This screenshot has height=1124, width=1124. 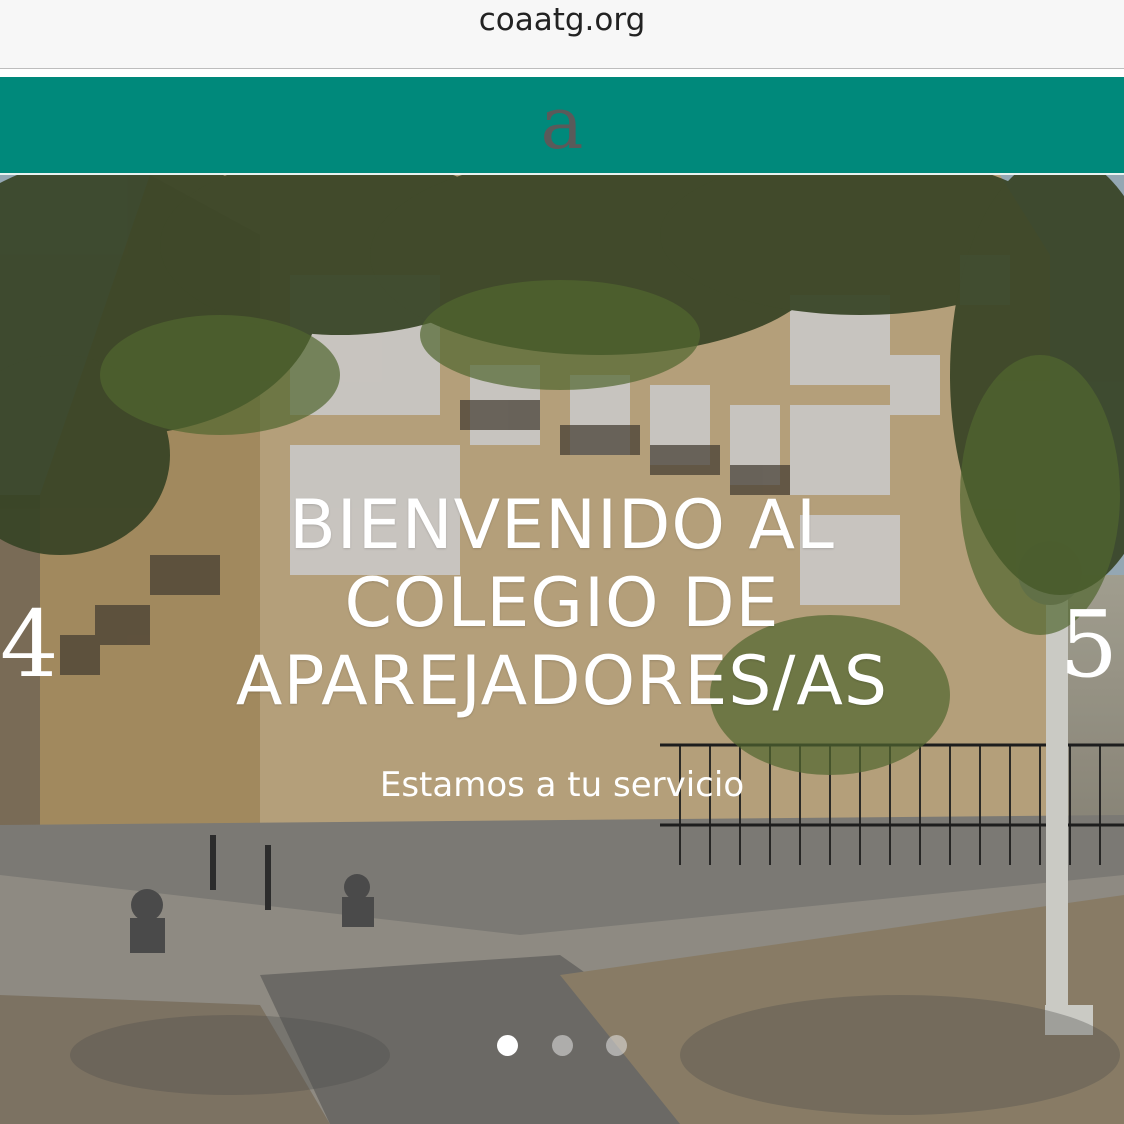 I want to click on slide-indicators, so click(x=562, y=1047).